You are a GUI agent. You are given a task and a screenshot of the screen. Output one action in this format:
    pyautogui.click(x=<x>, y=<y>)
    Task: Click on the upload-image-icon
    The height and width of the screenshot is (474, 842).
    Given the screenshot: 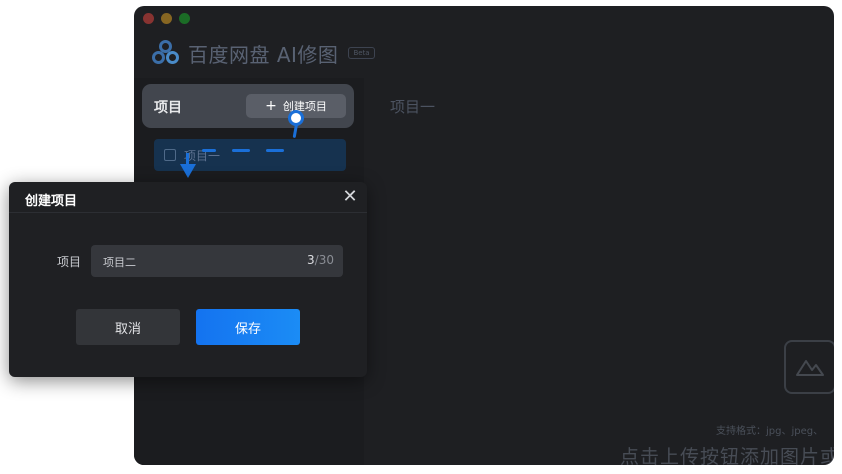 What is the action you would take?
    pyautogui.click(x=809, y=367)
    